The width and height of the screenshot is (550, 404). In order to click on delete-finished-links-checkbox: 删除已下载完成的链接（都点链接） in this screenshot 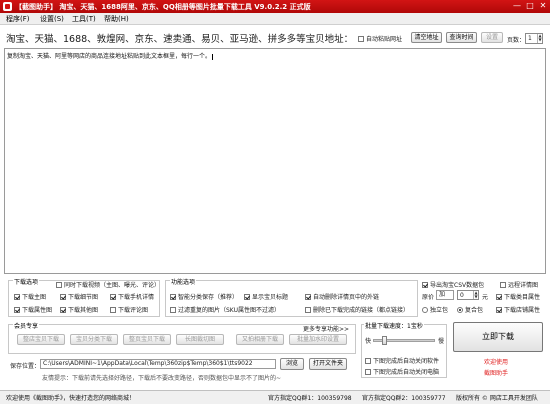, I will do `click(357, 309)`.